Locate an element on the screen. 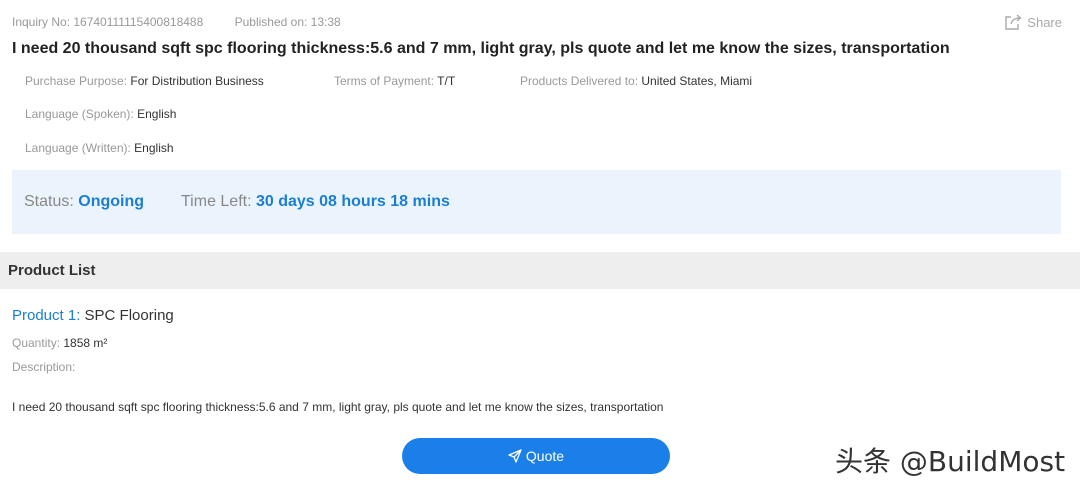 The image size is (1080, 488). language-written-value: English is located at coordinates (154, 148).